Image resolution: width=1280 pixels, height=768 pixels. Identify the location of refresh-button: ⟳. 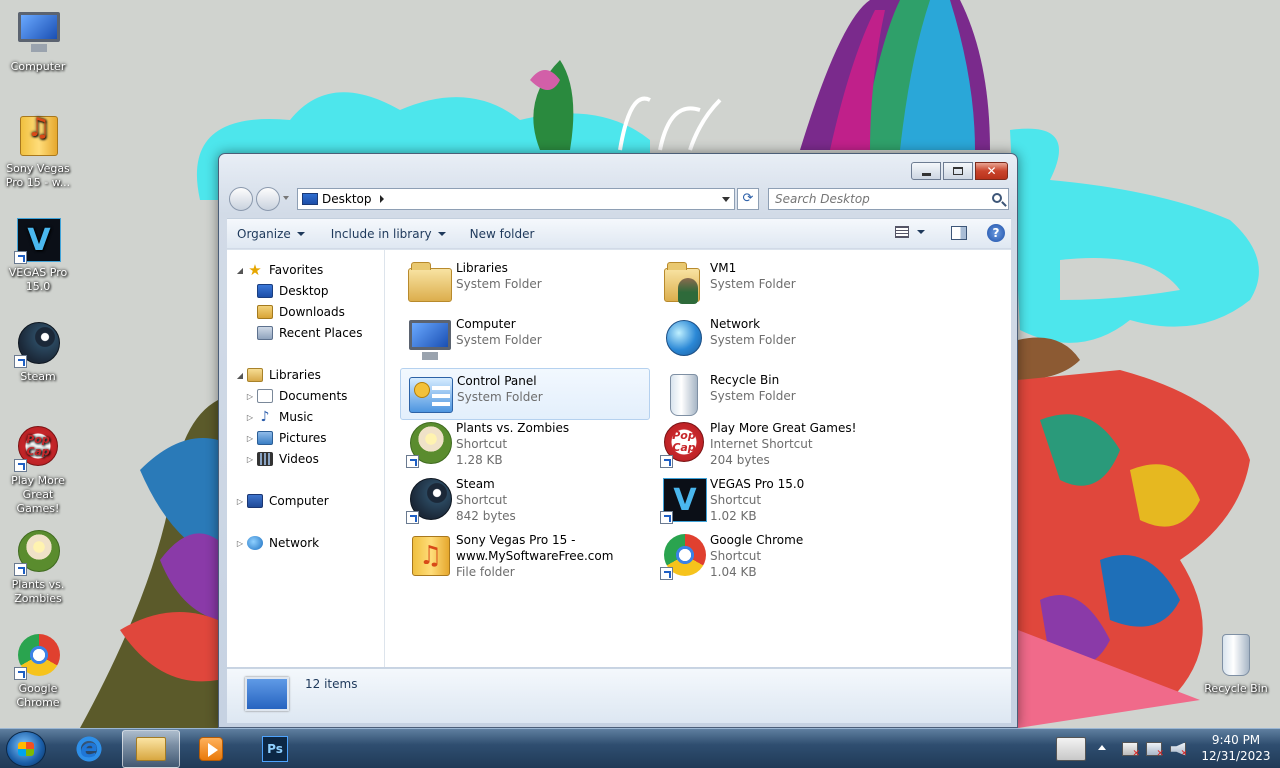
(748, 199).